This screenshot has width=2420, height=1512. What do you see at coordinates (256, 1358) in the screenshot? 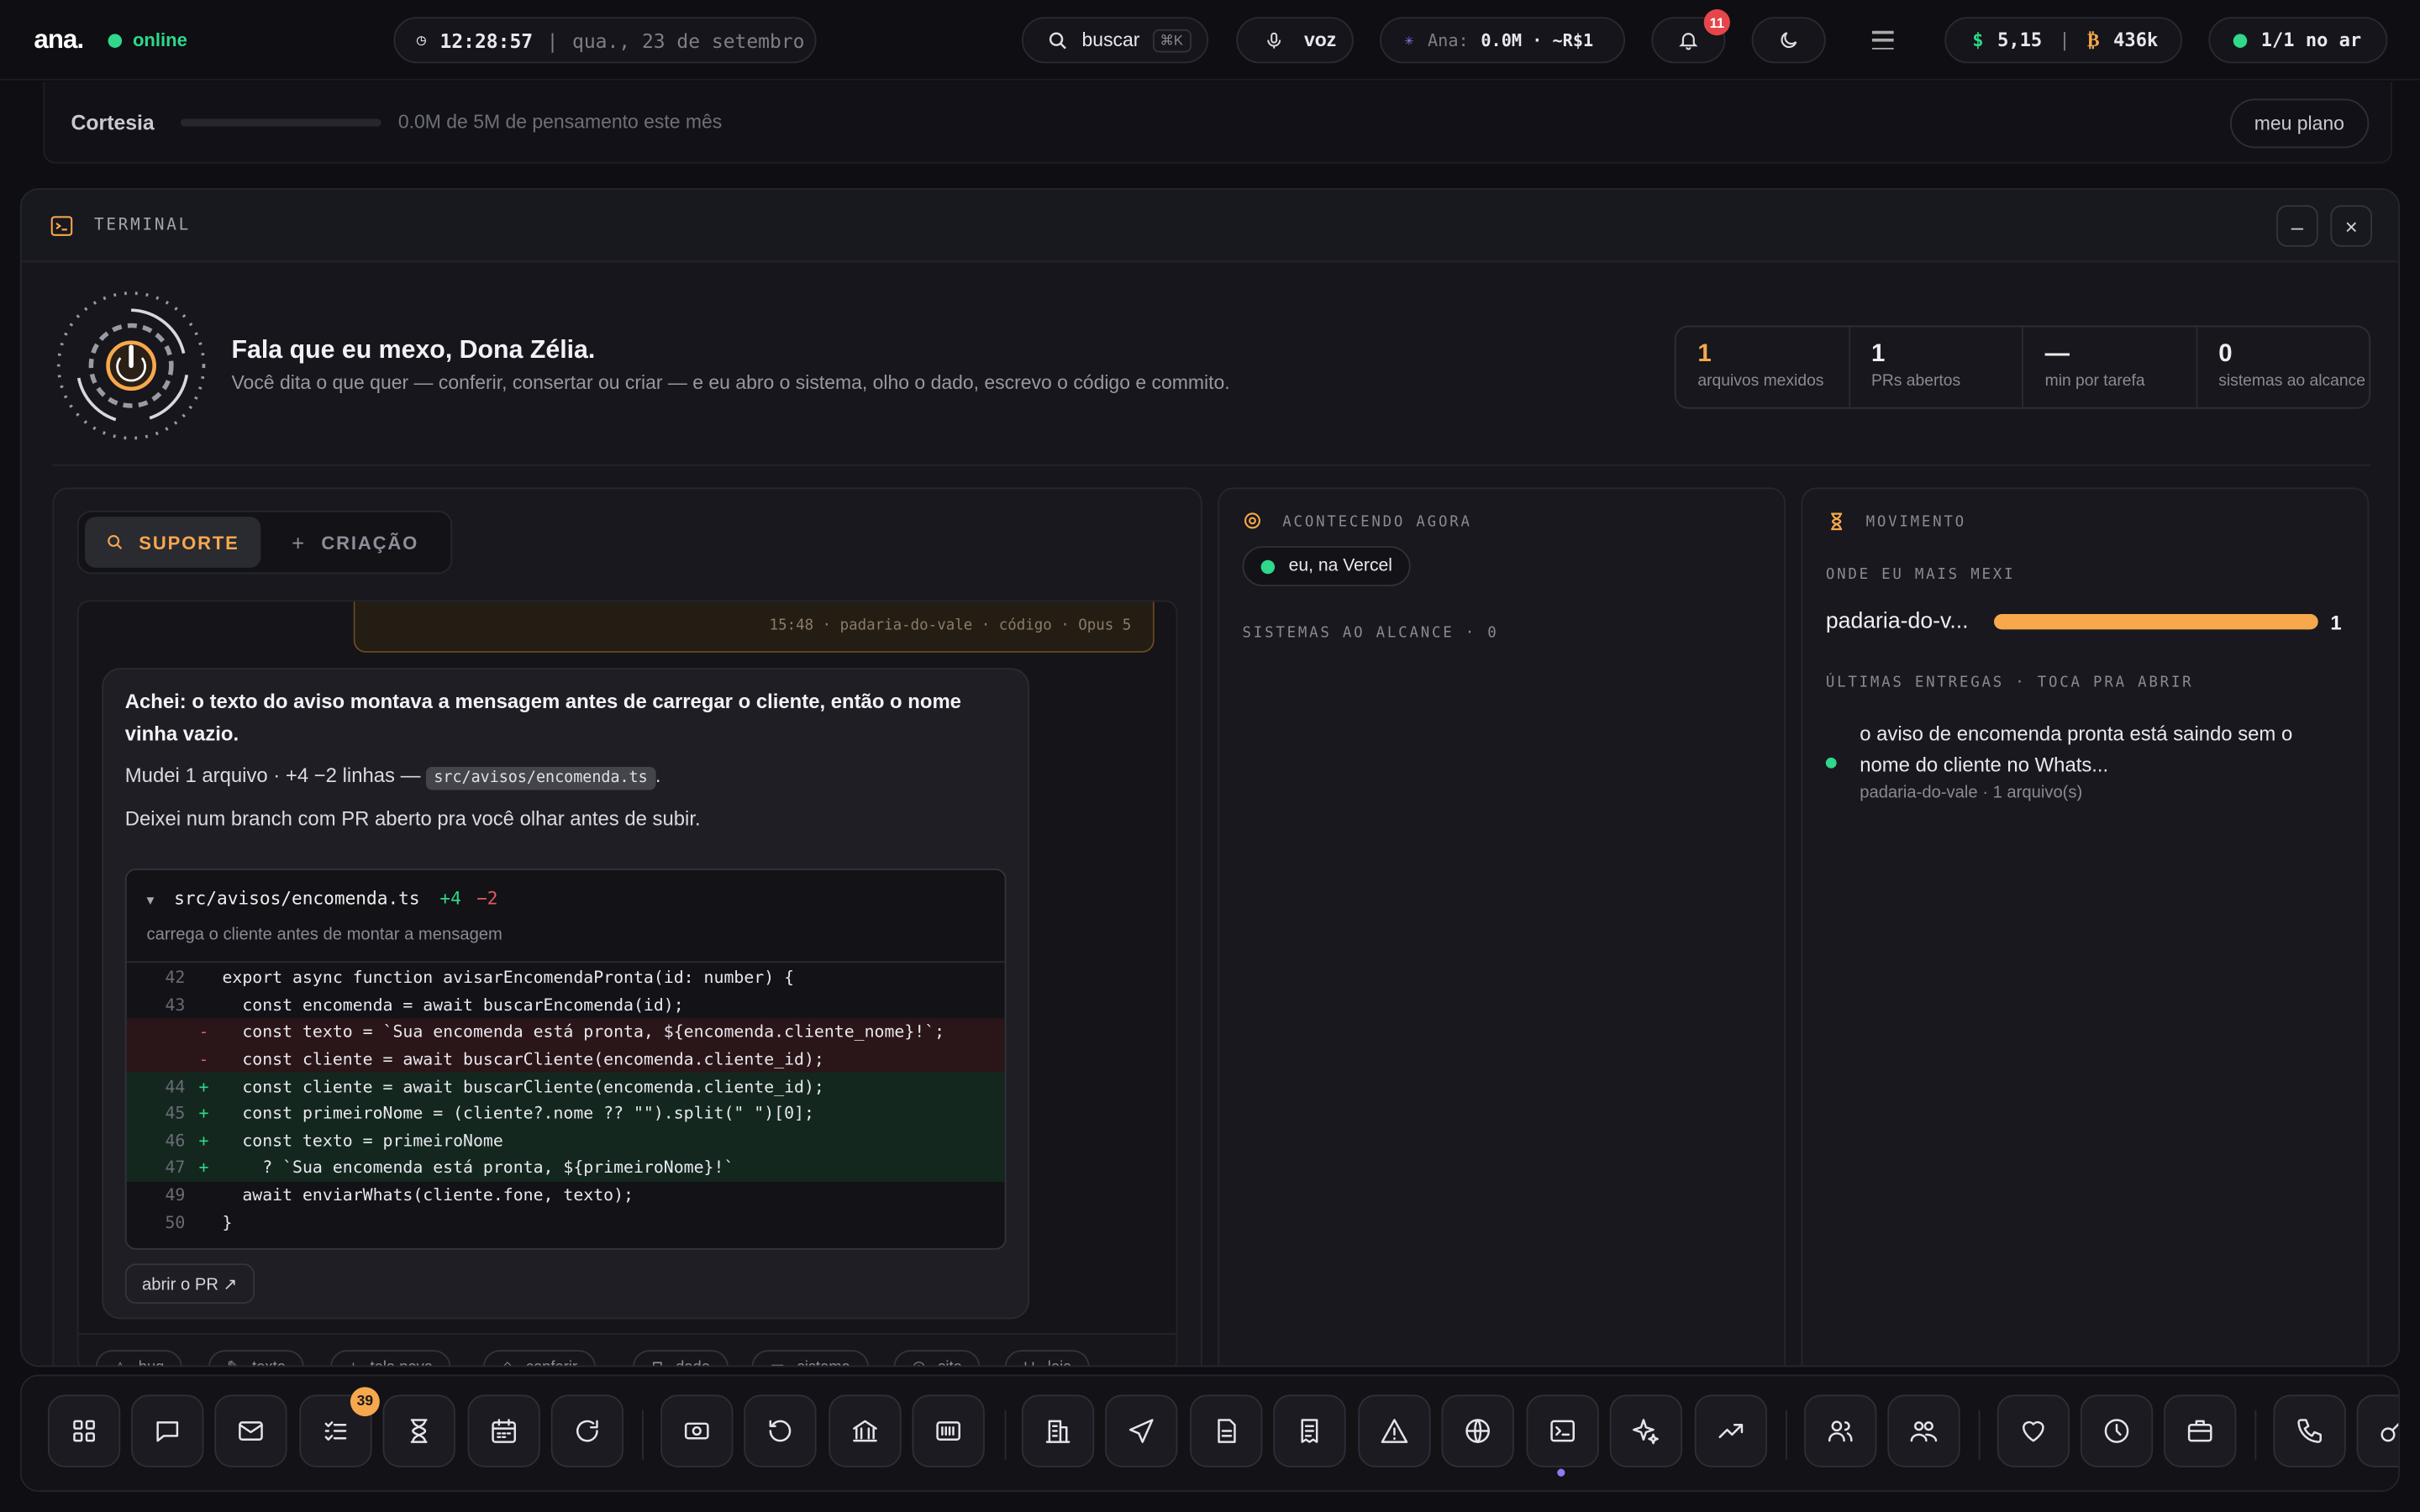
I see `chip-text: ✎ texto` at bounding box center [256, 1358].